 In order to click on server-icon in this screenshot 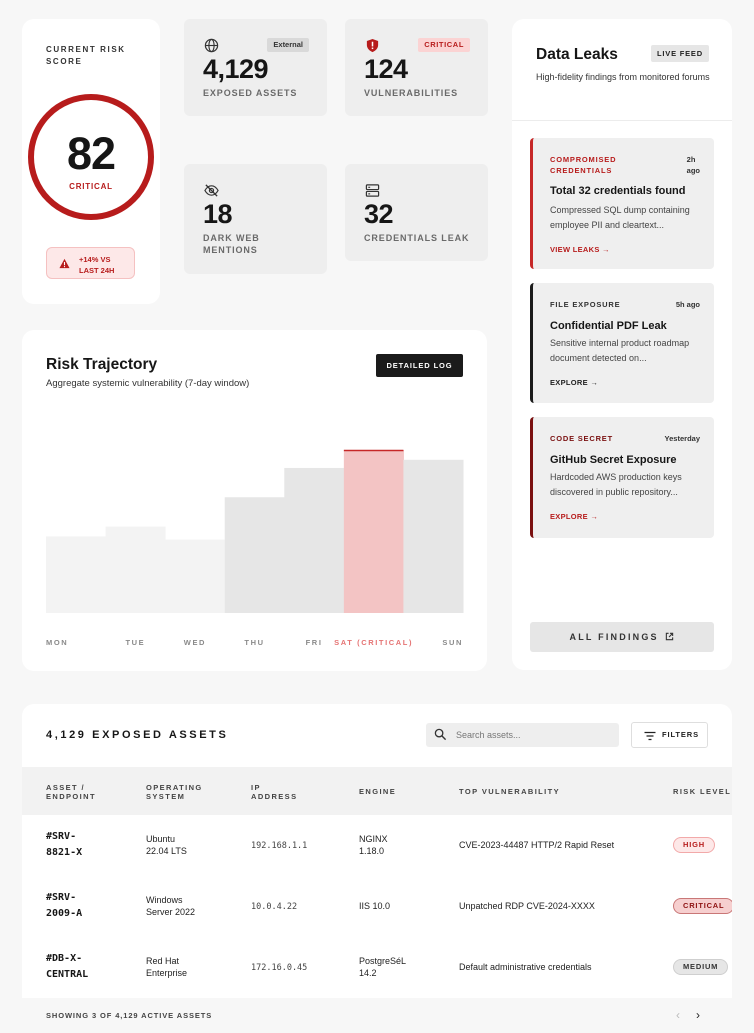, I will do `click(372, 190)`.